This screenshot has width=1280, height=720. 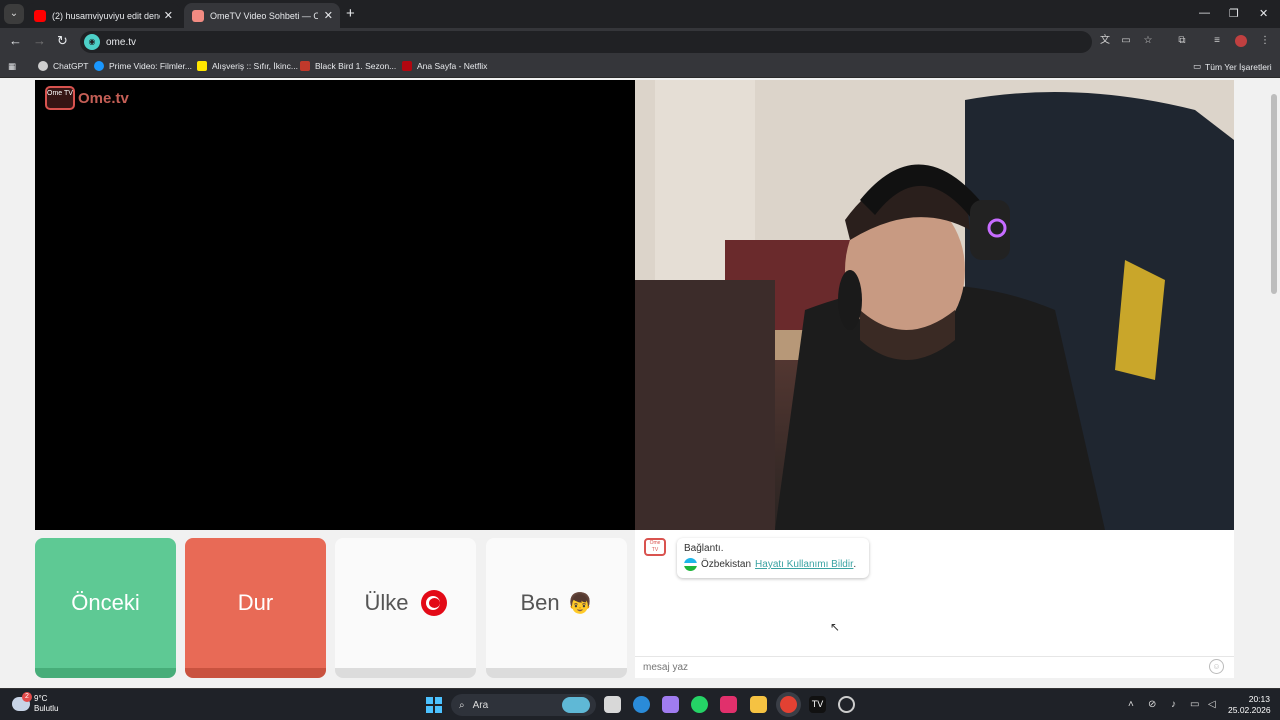 I want to click on search-label: Ara, so click(x=480, y=705).